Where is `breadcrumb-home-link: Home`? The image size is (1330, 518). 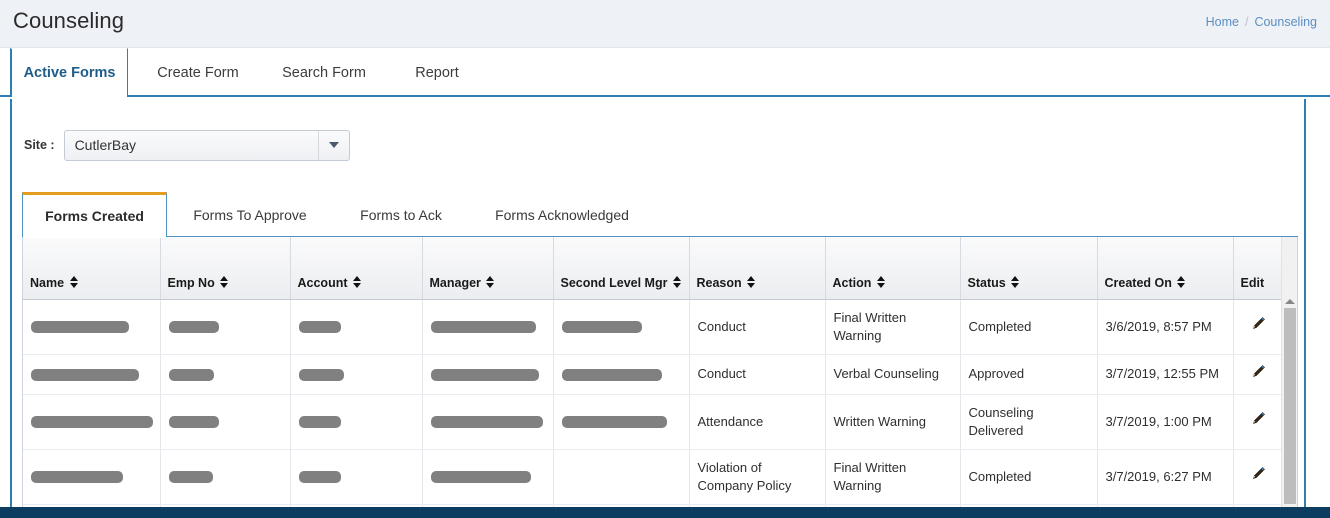 breadcrumb-home-link: Home is located at coordinates (1222, 22).